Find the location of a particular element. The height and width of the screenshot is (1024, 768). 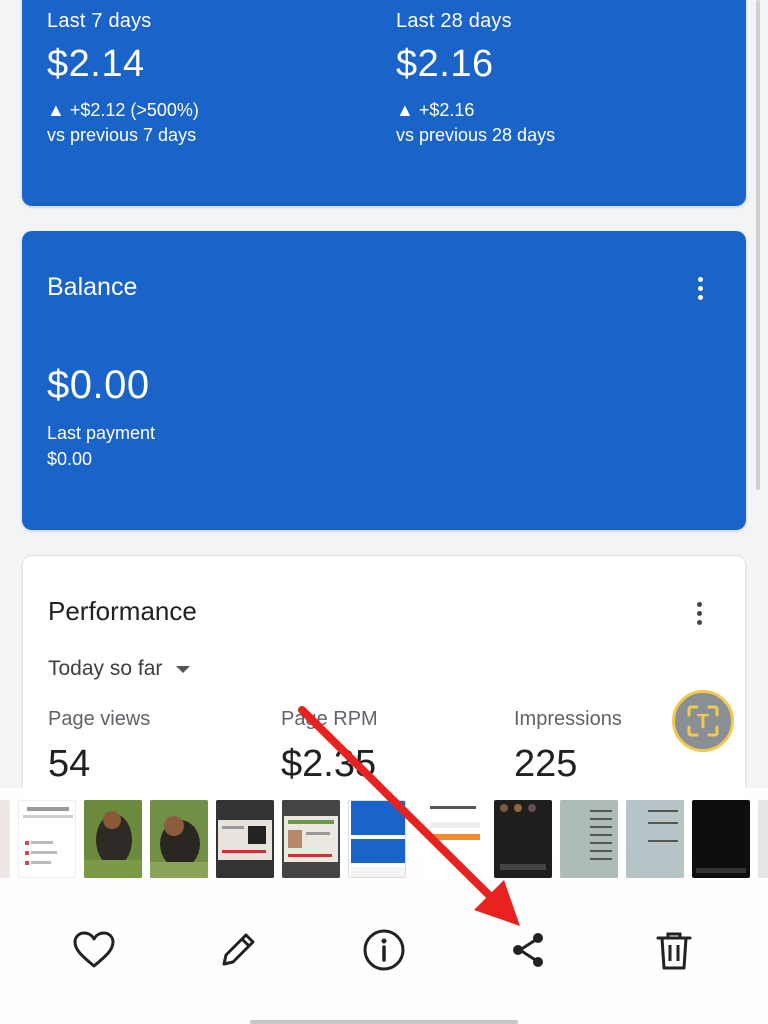

svg-text: T is located at coordinates (703, 722).